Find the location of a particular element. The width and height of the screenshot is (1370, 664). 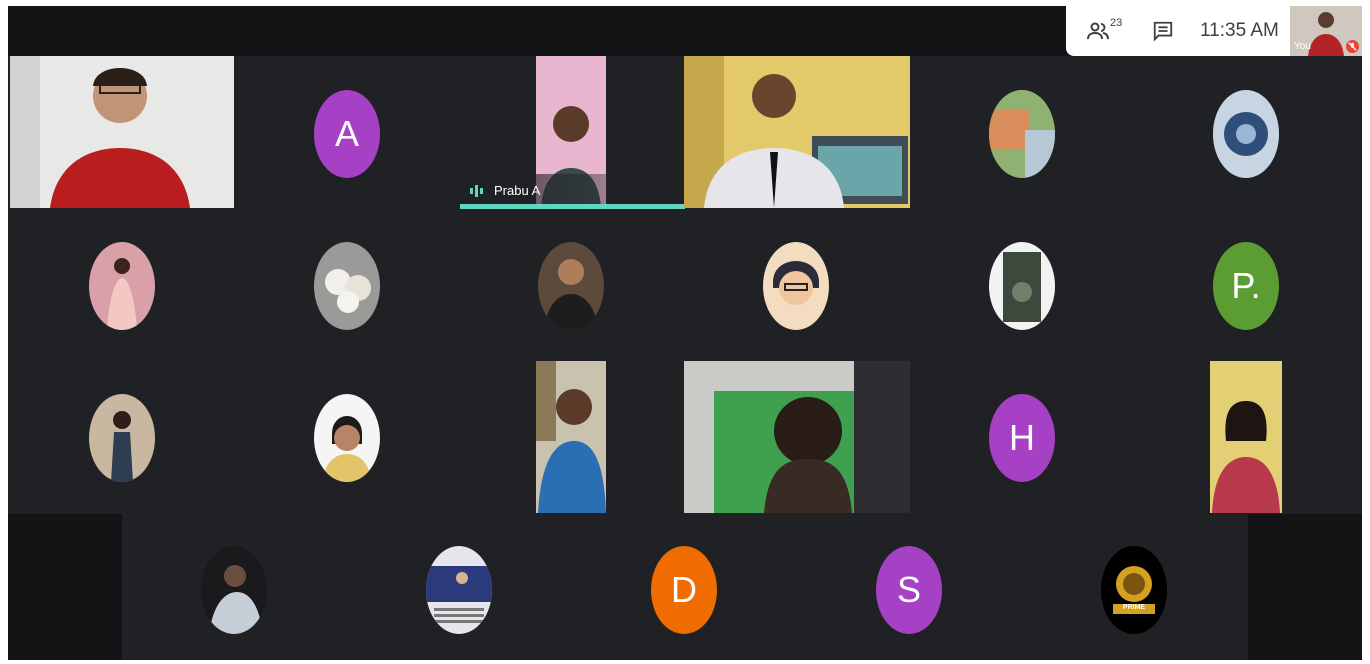

avatar-initial: S is located at coordinates (908, 589).